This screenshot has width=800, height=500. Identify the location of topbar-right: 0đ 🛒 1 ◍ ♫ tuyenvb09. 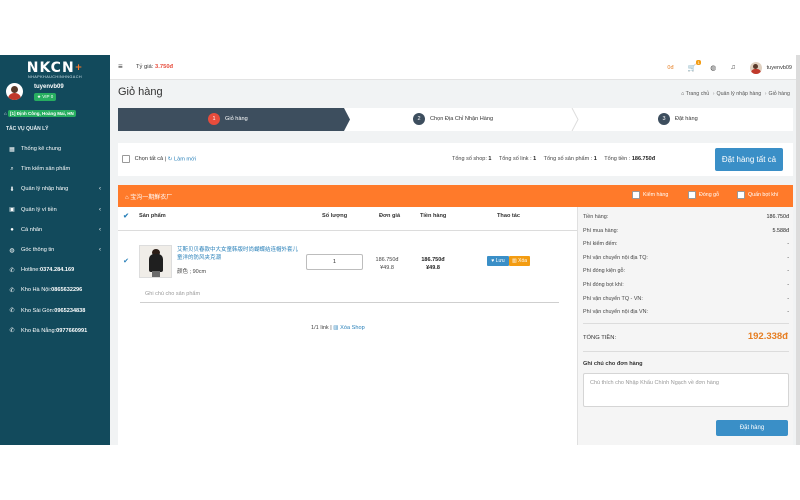
(729, 67).